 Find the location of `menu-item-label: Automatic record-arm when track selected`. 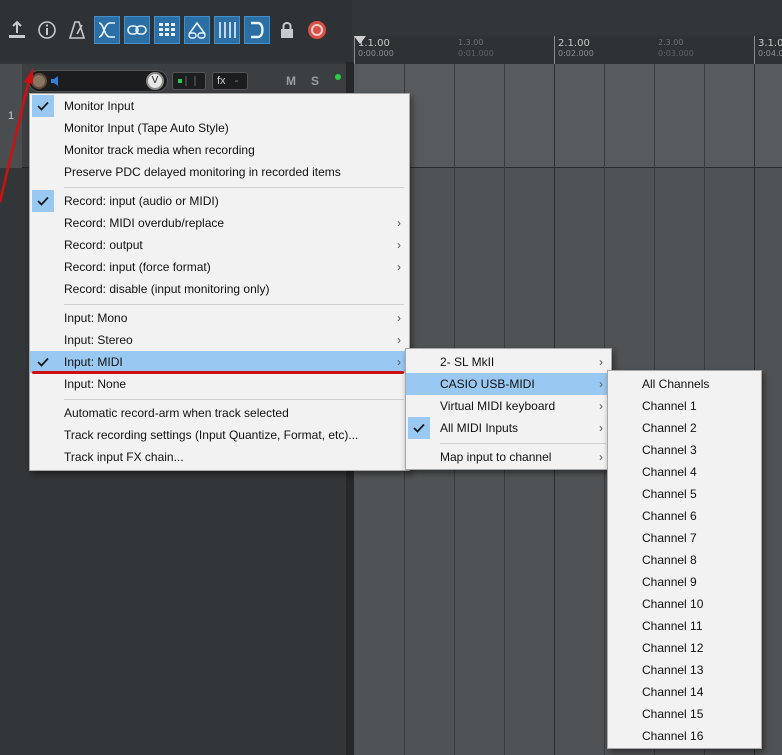

menu-item-label: Automatic record-arm when track selected is located at coordinates (176, 413).